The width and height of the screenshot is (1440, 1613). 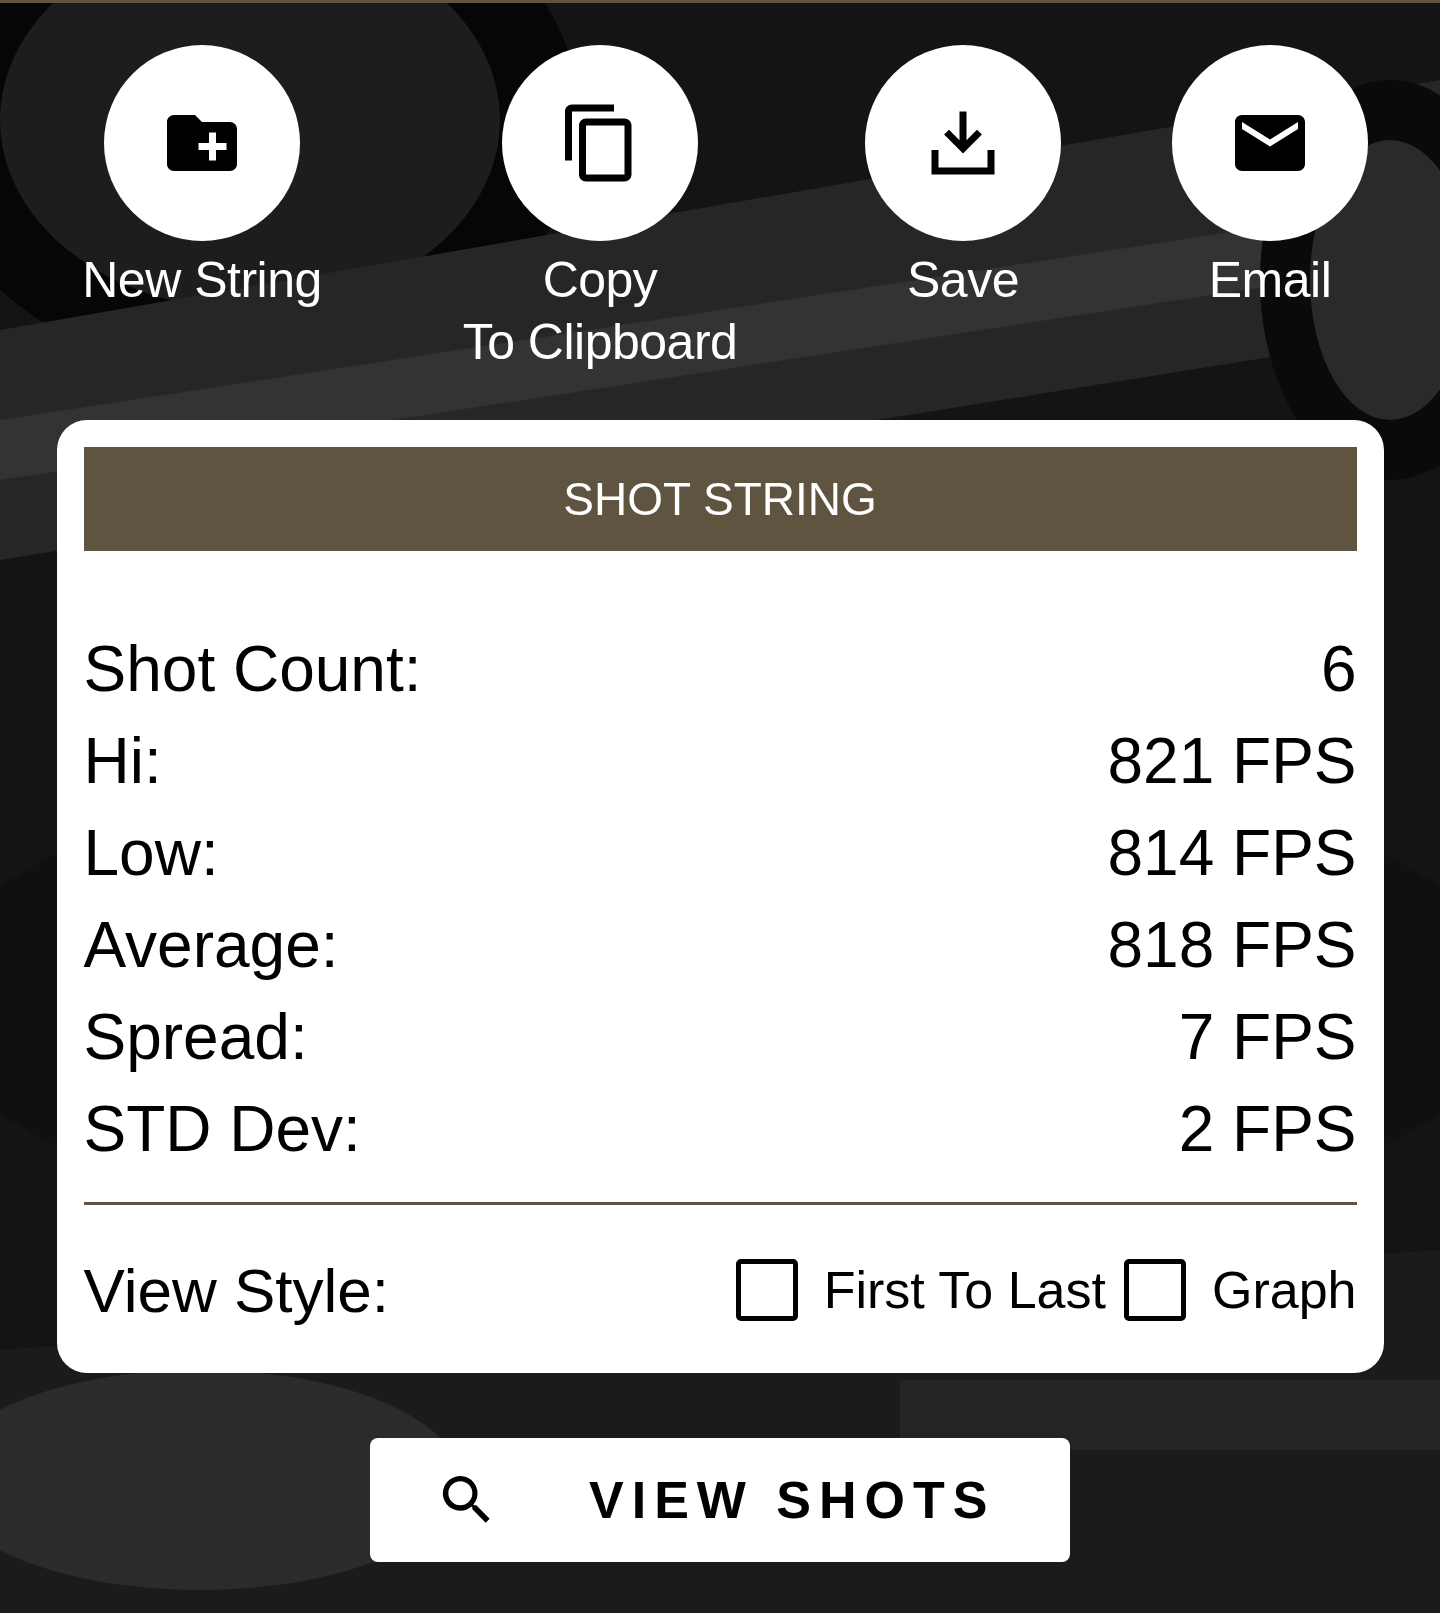 What do you see at coordinates (1232, 761) in the screenshot?
I see `stat-value: 821 FPS` at bounding box center [1232, 761].